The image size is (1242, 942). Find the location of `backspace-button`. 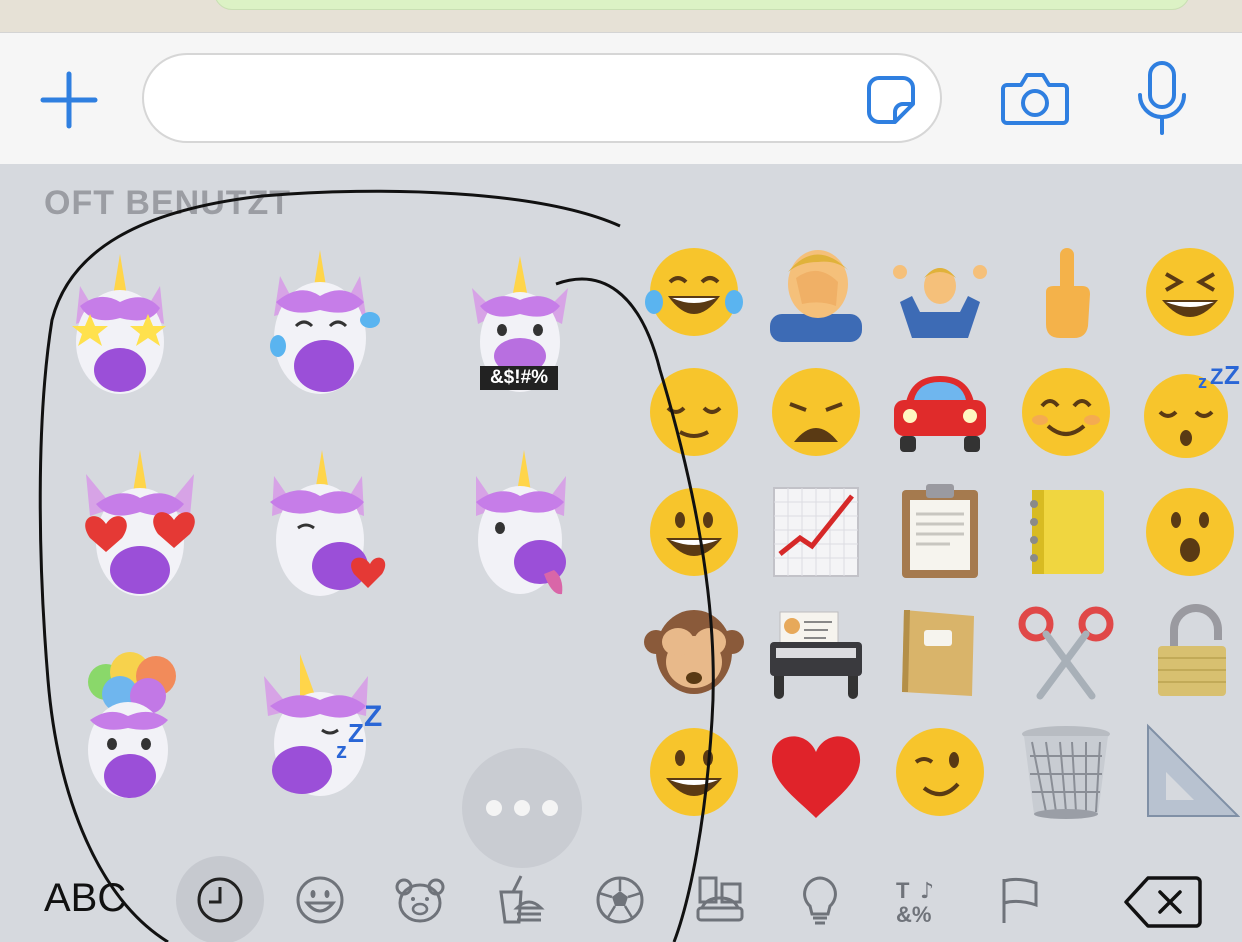

backspace-button is located at coordinates (1163, 902).